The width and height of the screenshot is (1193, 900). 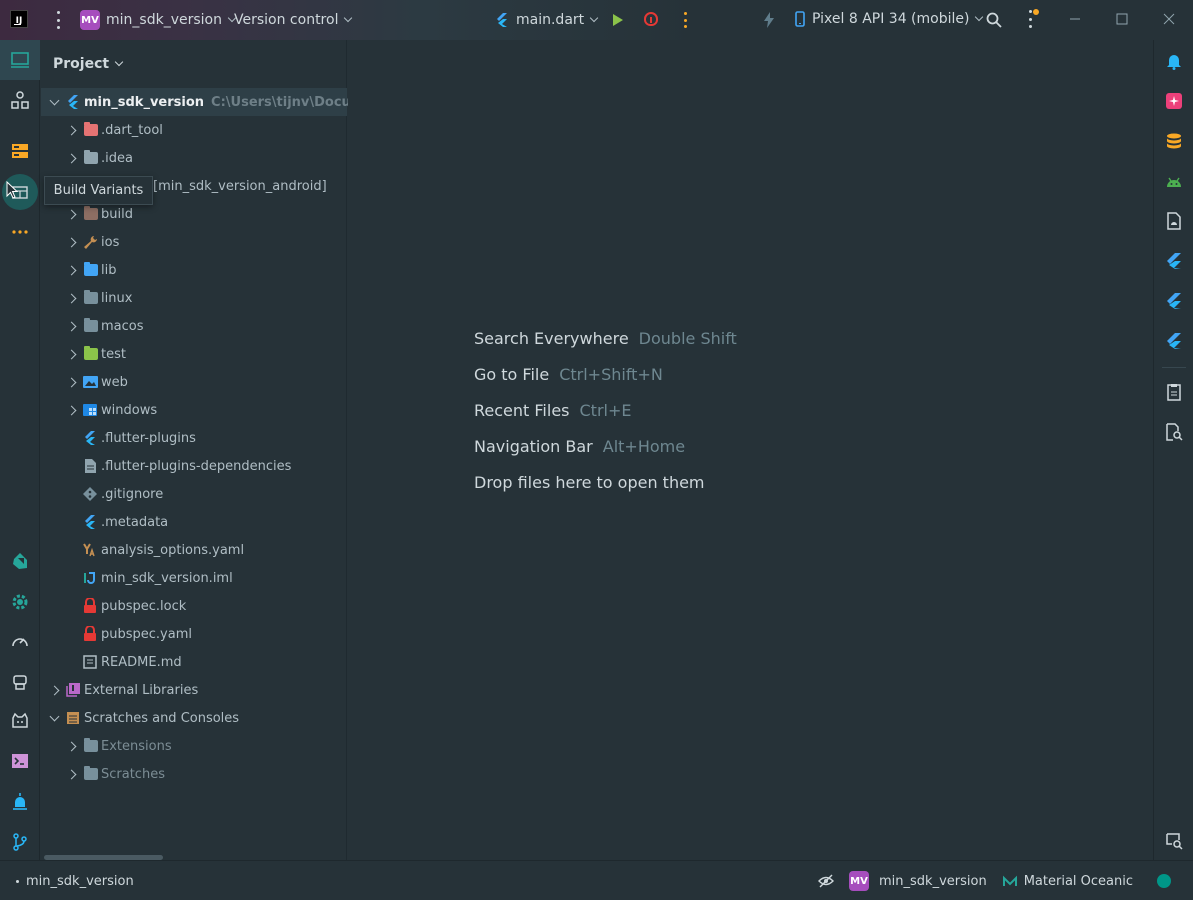 I want to click on library-icon, so click(x=73, y=690).